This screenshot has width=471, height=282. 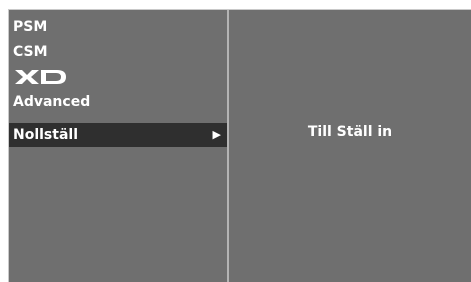 I want to click on menu-item-xd, so click(x=118, y=77).